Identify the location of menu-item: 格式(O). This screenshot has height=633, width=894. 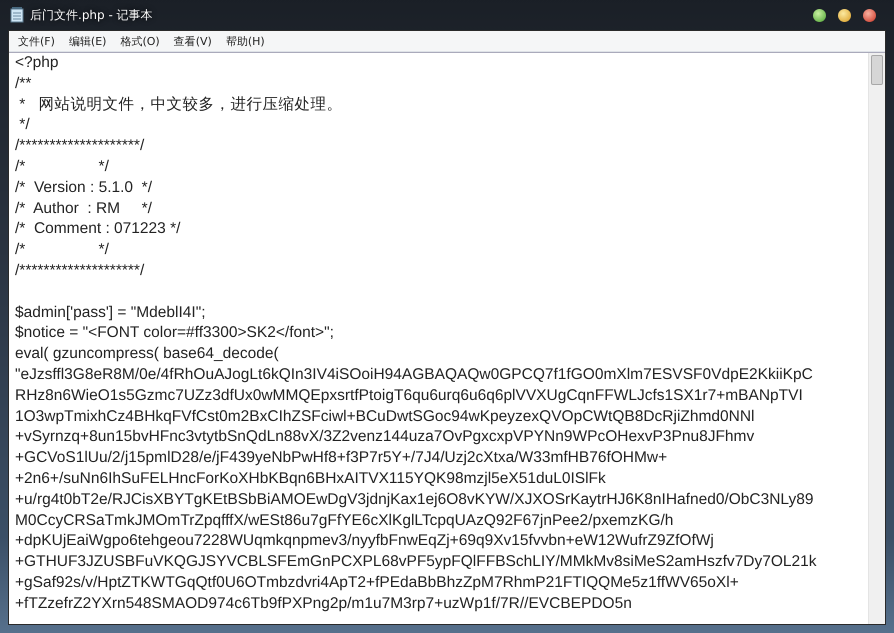
(140, 41).